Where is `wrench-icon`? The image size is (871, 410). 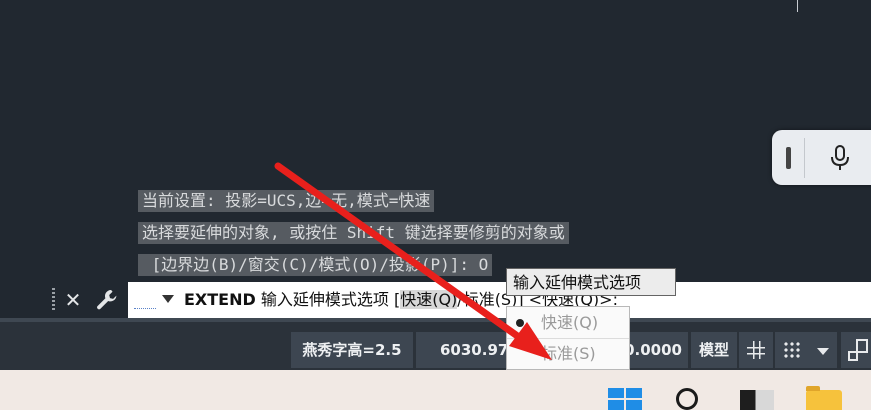
wrench-icon is located at coordinates (107, 300).